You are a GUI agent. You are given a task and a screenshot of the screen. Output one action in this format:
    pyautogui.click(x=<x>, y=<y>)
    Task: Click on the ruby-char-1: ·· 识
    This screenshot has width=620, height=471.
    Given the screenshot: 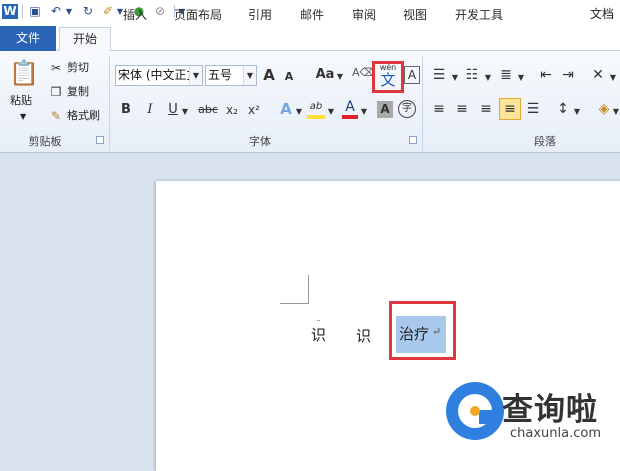 What is the action you would take?
    pyautogui.click(x=318, y=331)
    